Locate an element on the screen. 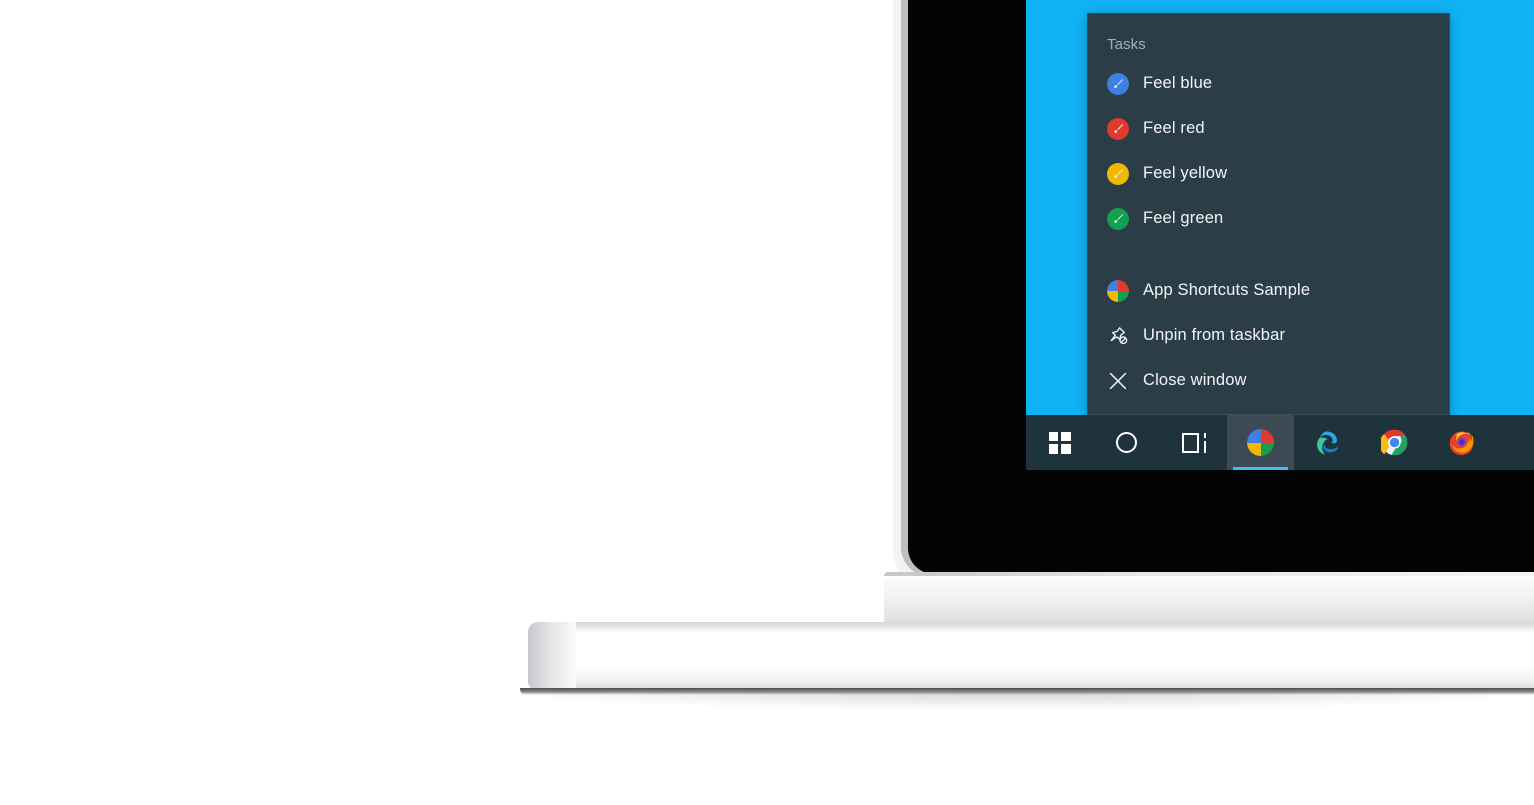 The width and height of the screenshot is (1534, 805). close-icon is located at coordinates (1118, 381).